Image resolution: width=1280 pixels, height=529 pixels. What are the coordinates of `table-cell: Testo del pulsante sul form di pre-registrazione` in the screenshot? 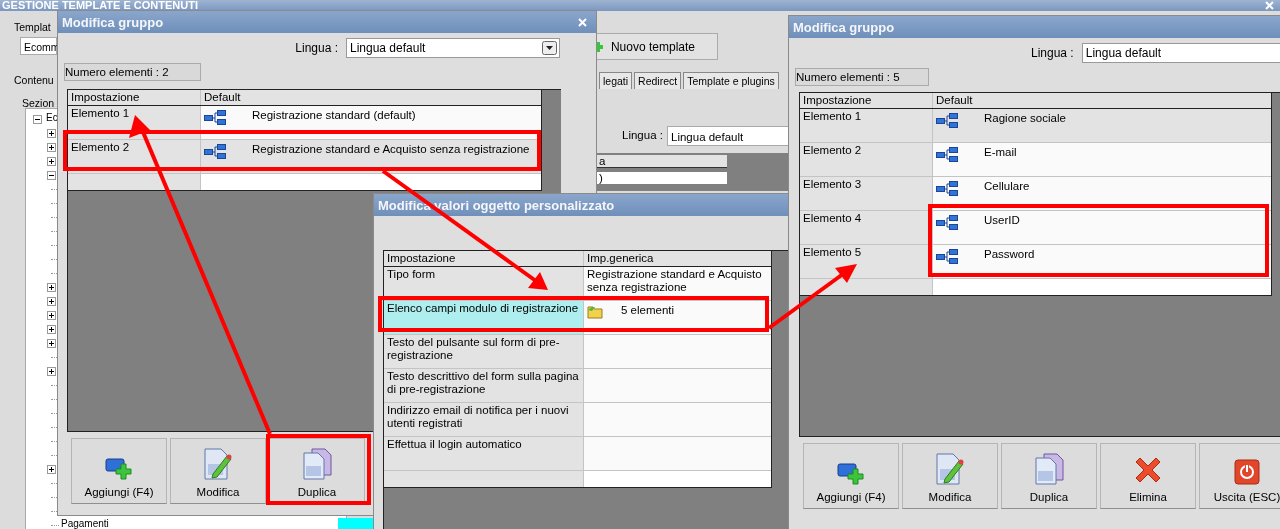 It's located at (484, 351).